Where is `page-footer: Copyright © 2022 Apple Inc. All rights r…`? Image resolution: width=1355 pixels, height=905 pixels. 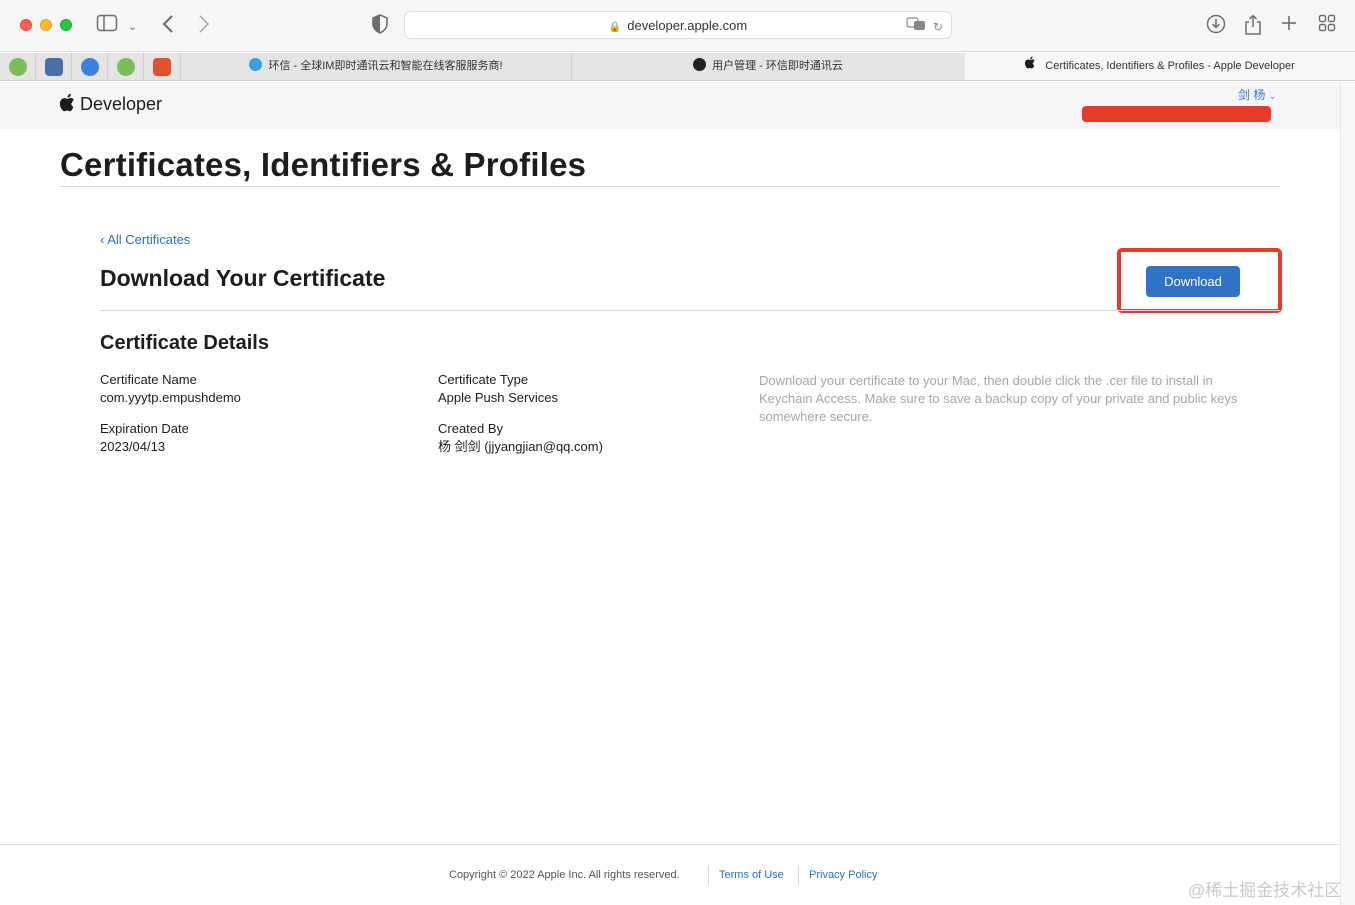
page-footer: Copyright © 2022 Apple Inc. All rights r… is located at coordinates (670, 874).